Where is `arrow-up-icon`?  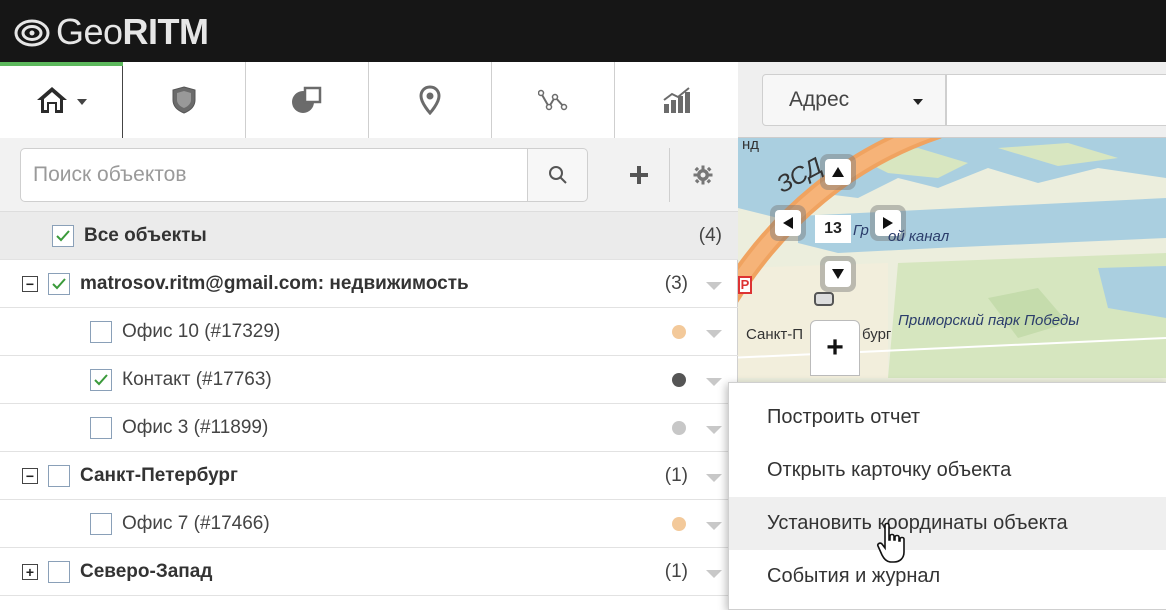 arrow-up-icon is located at coordinates (838, 172).